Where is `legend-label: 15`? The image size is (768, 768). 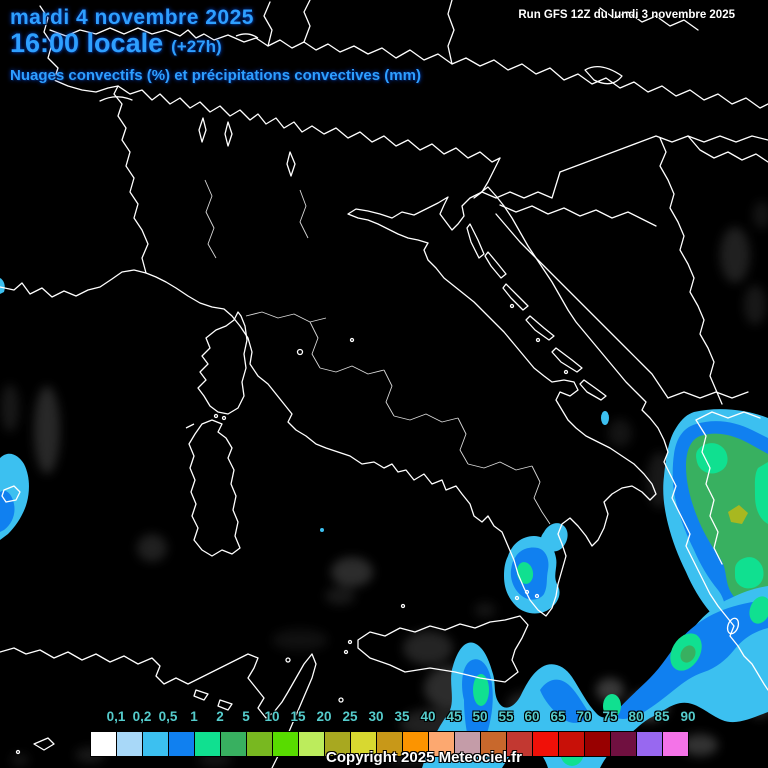
legend-label: 15 is located at coordinates (298, 716).